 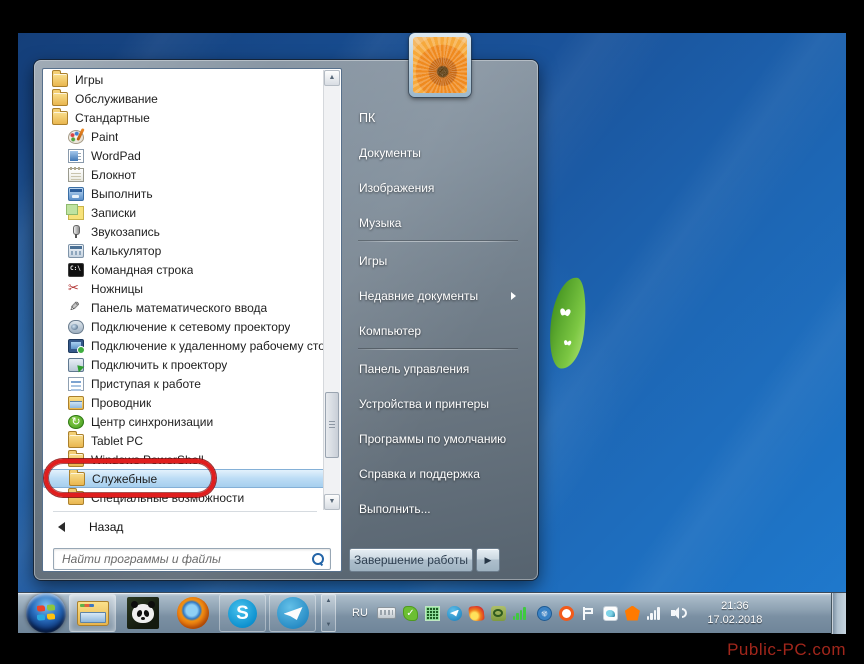 I want to click on scrollbar-down-button: ▼, so click(x=332, y=502).